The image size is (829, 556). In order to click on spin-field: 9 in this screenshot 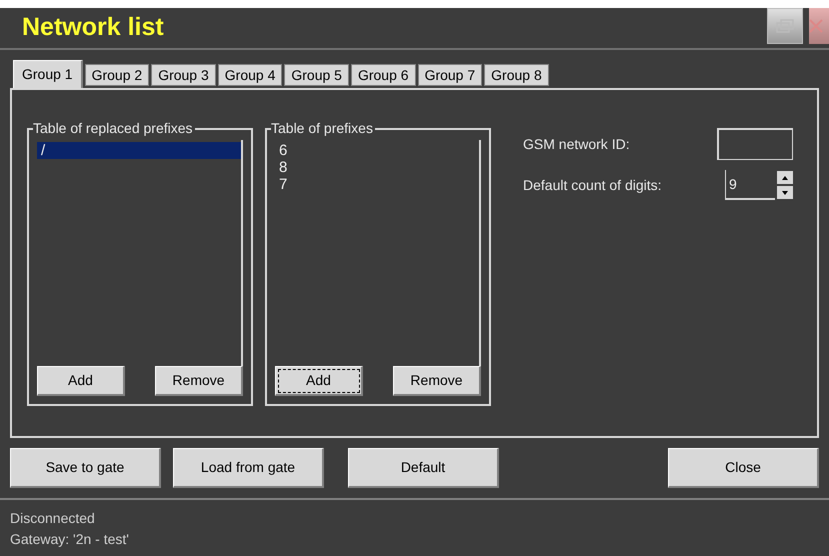, I will do `click(750, 185)`.